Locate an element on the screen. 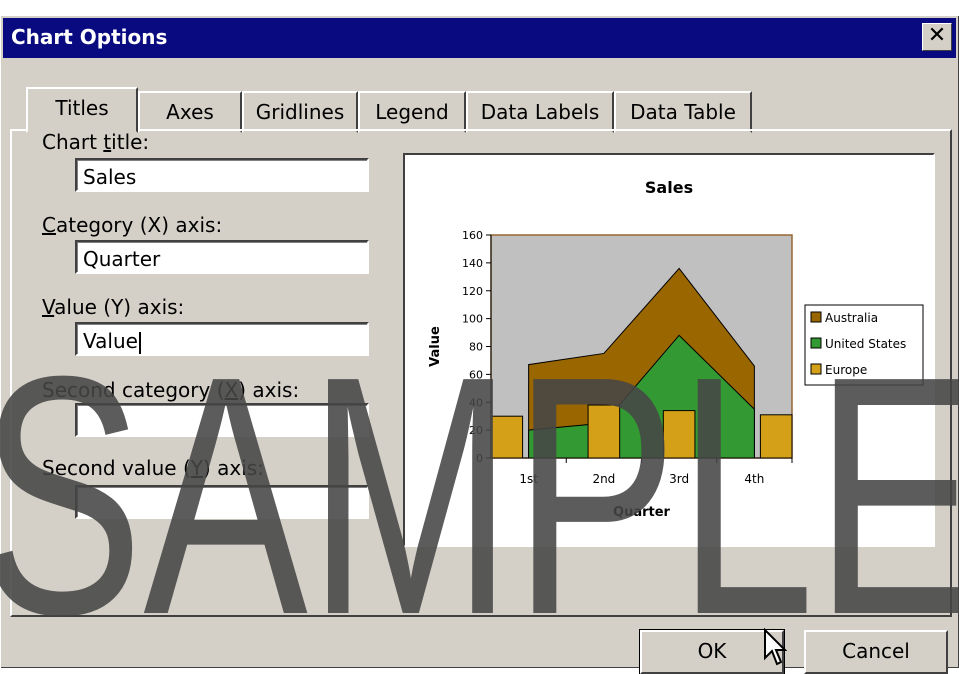  tab-axes: Axes is located at coordinates (190, 112).